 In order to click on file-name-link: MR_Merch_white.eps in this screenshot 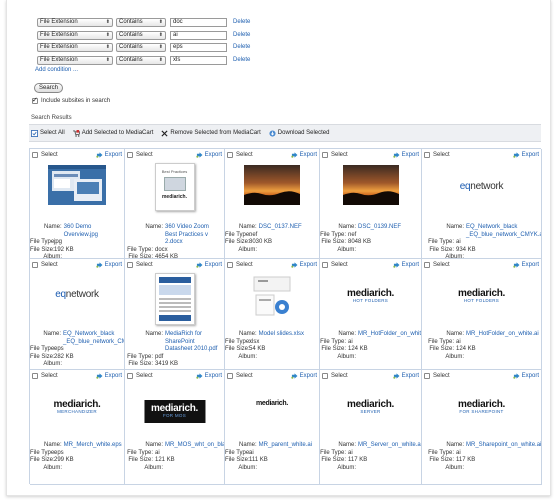, I will do `click(94, 446)`.